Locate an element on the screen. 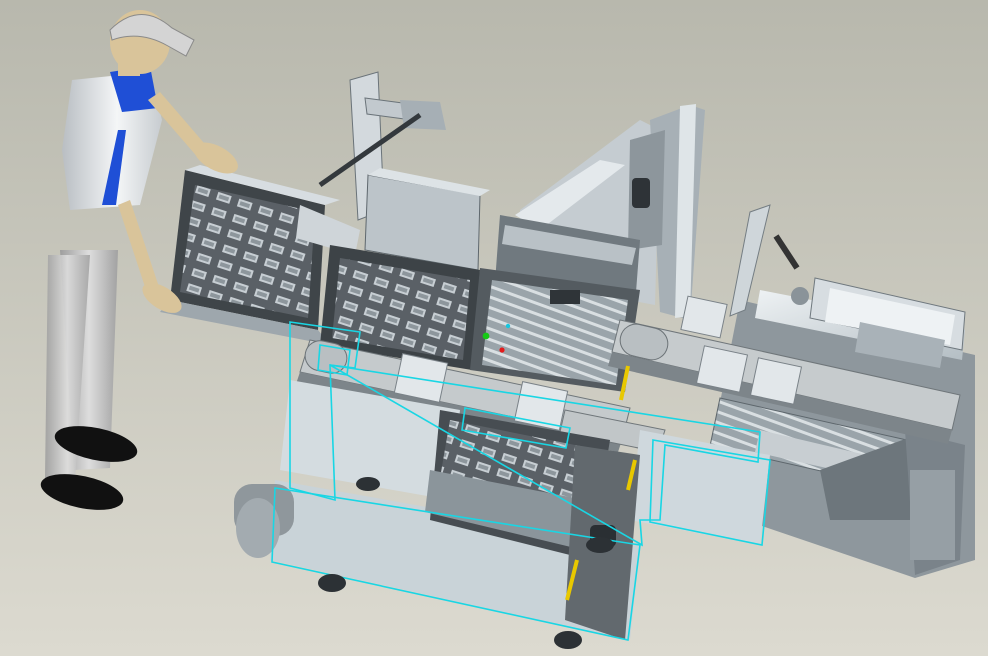  origin-marker-red is located at coordinates (502, 350).